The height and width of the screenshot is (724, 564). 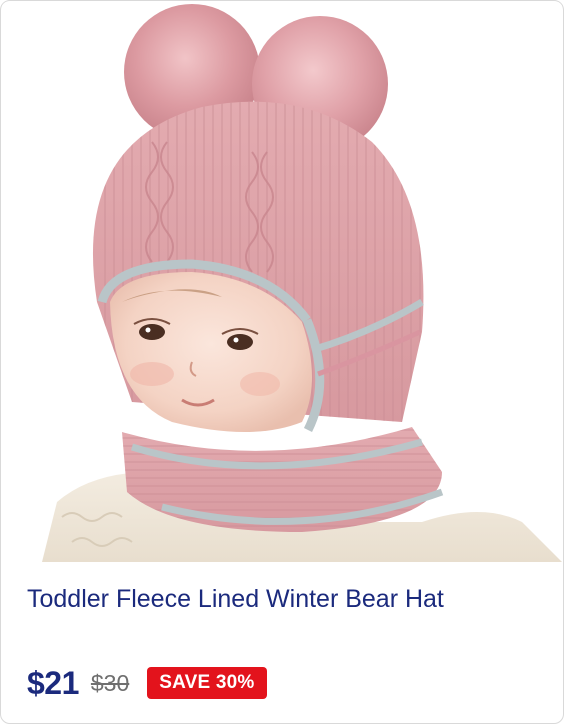 I want to click on original-price: $30, so click(x=110, y=682).